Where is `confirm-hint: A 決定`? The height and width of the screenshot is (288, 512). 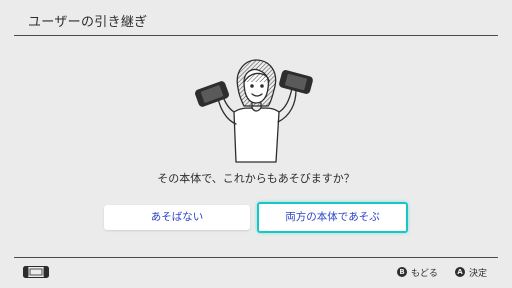
confirm-hint: A 決定 is located at coordinates (471, 272).